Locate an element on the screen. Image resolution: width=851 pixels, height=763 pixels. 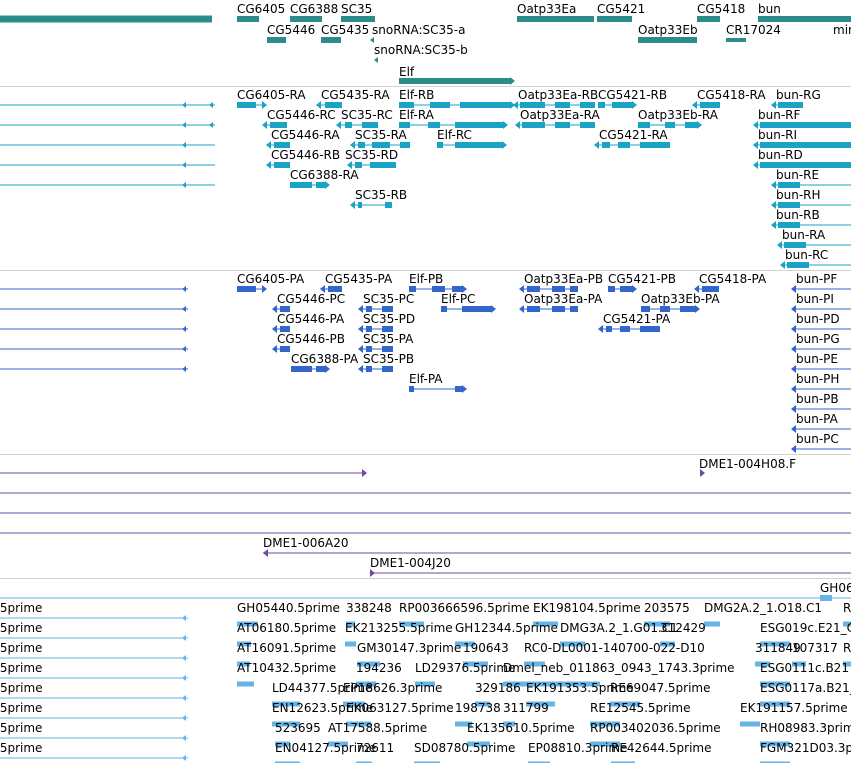
feature-label: AT06180.5prime is located at coordinates (286, 628).